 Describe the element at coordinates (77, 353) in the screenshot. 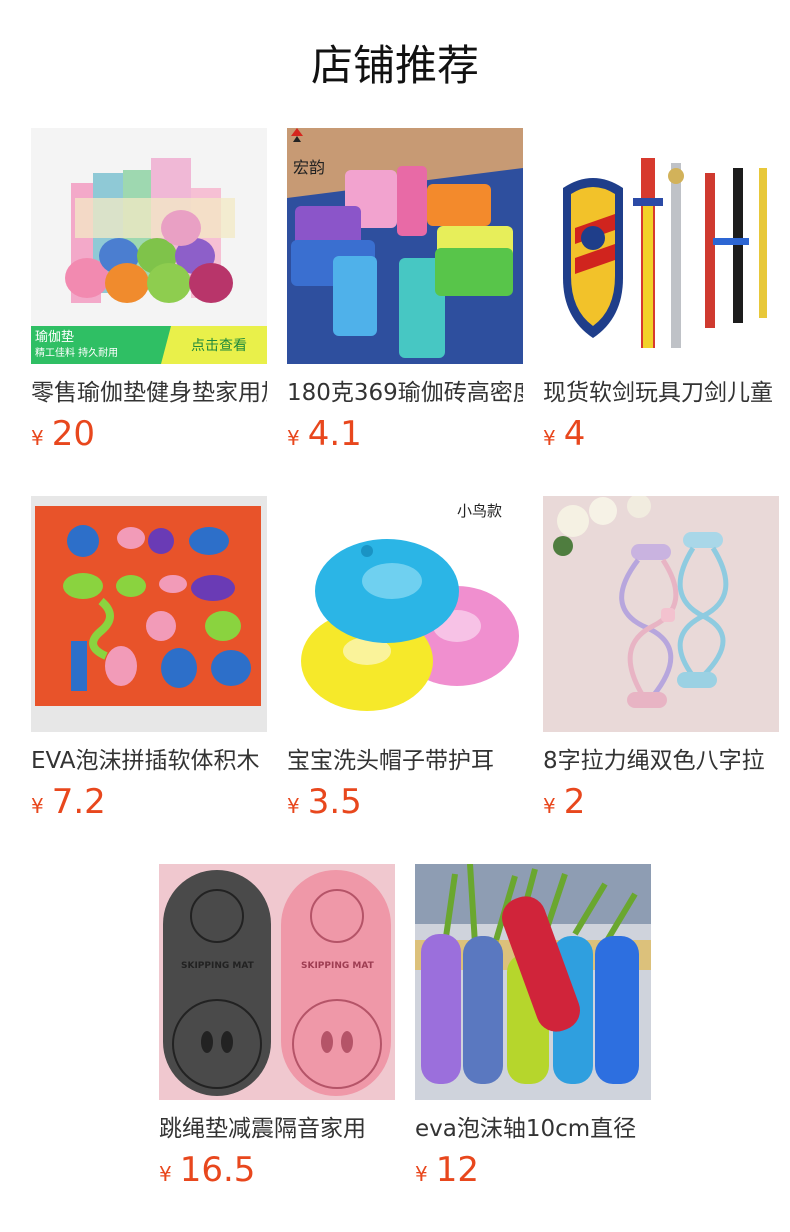

I see `badge-subtitle: 精工佳料 持久耐用` at that location.